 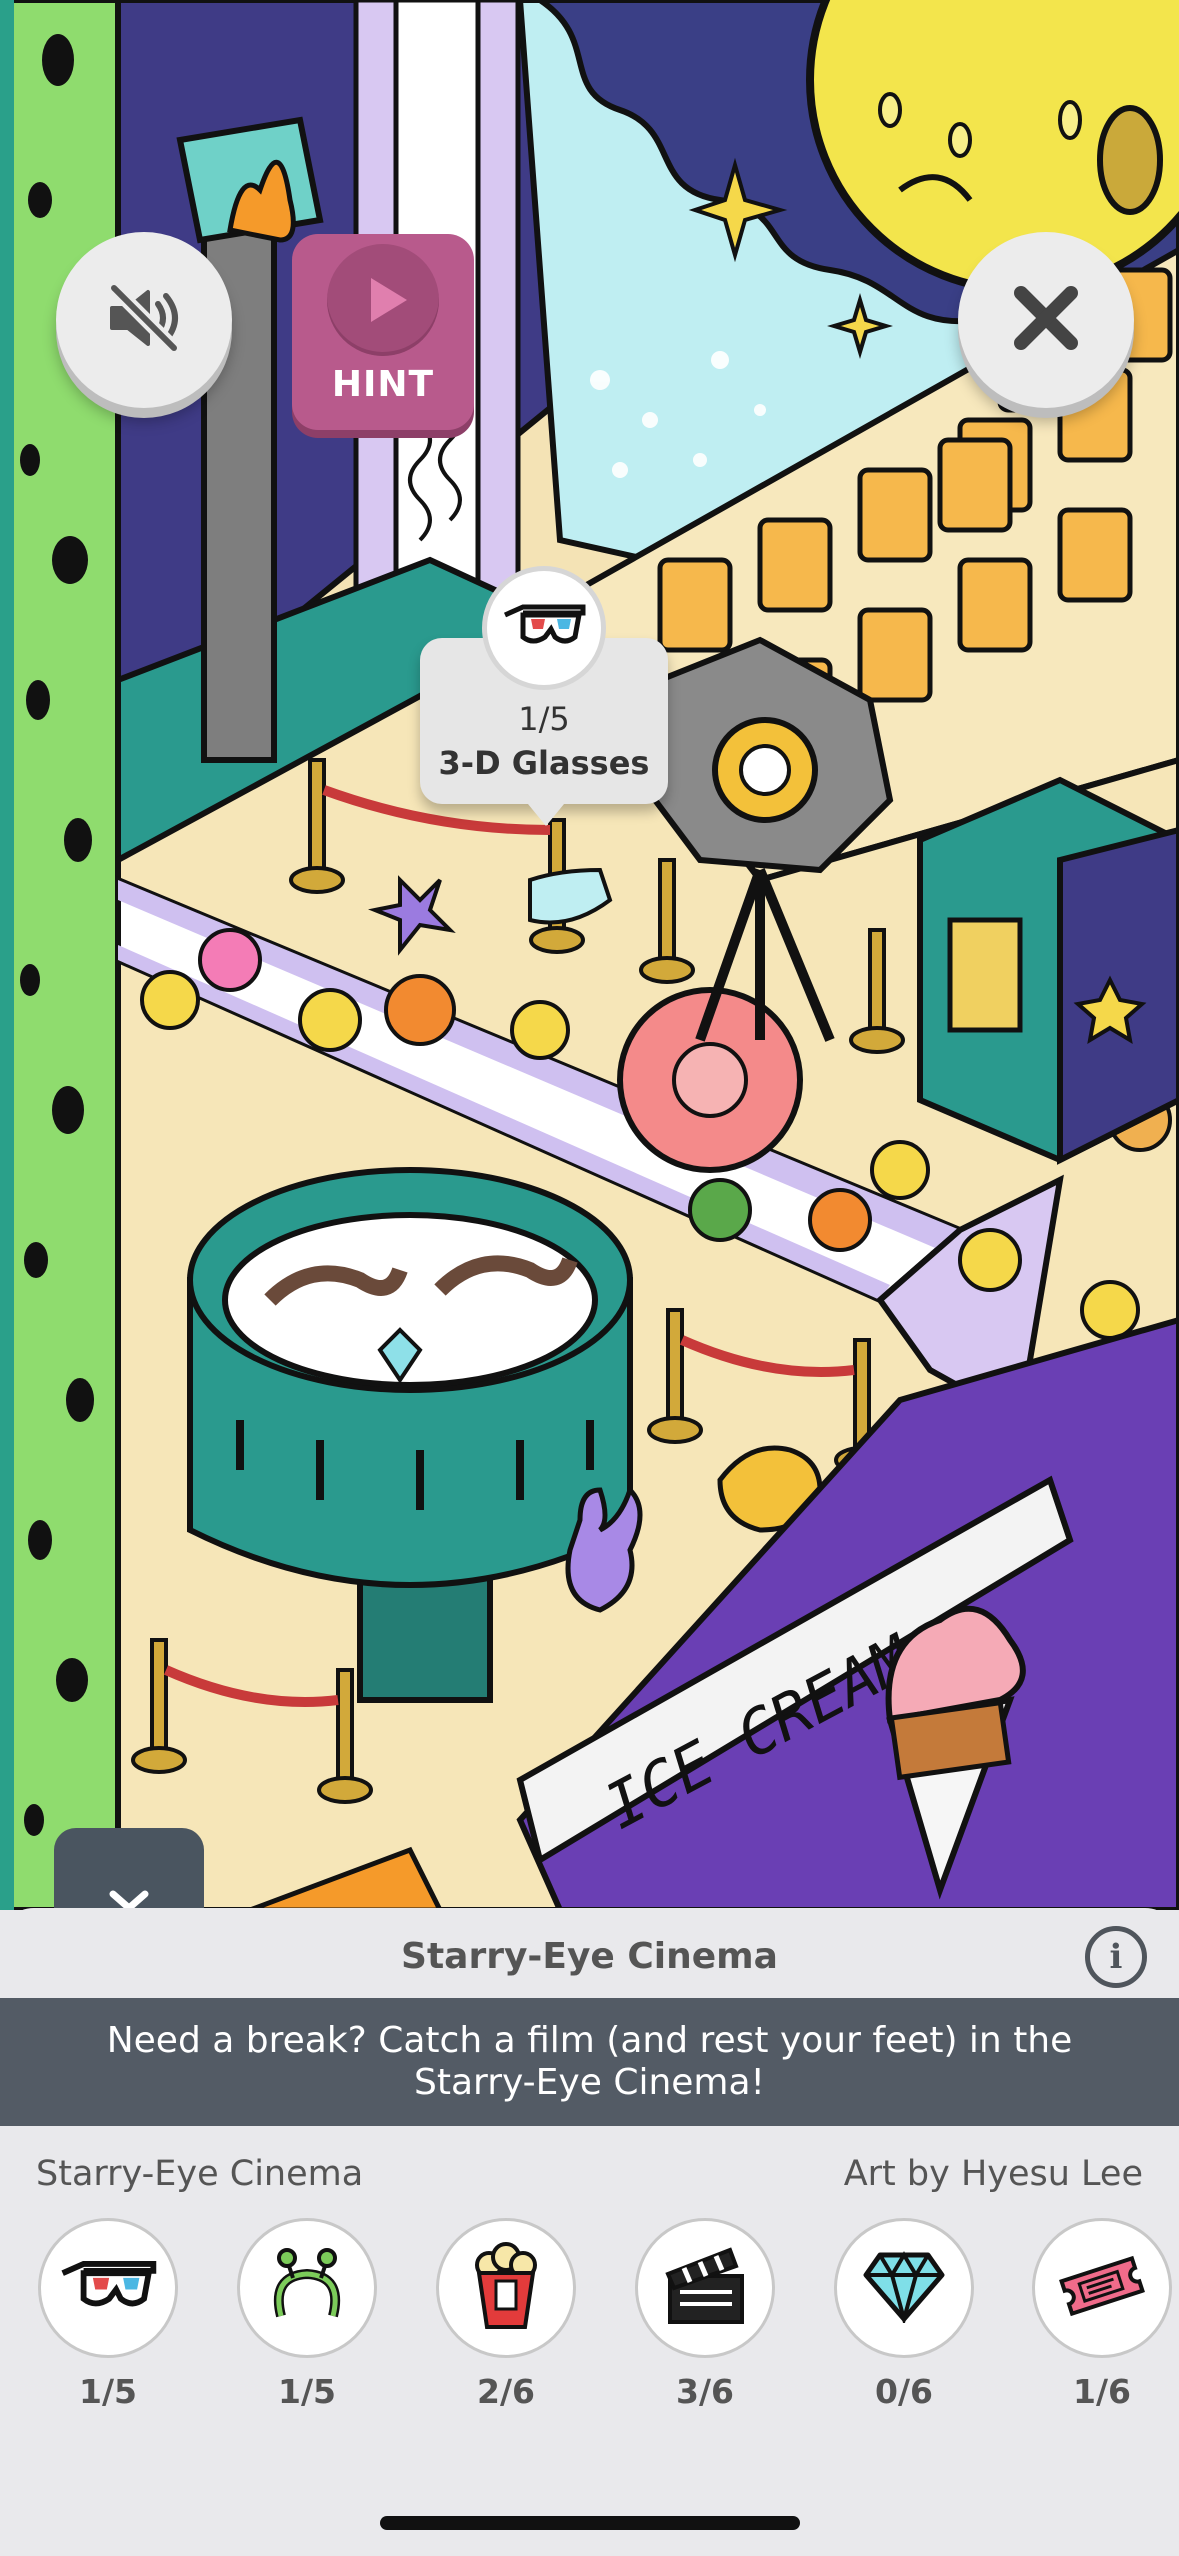 I want to click on mute-button, so click(x=144, y=320).